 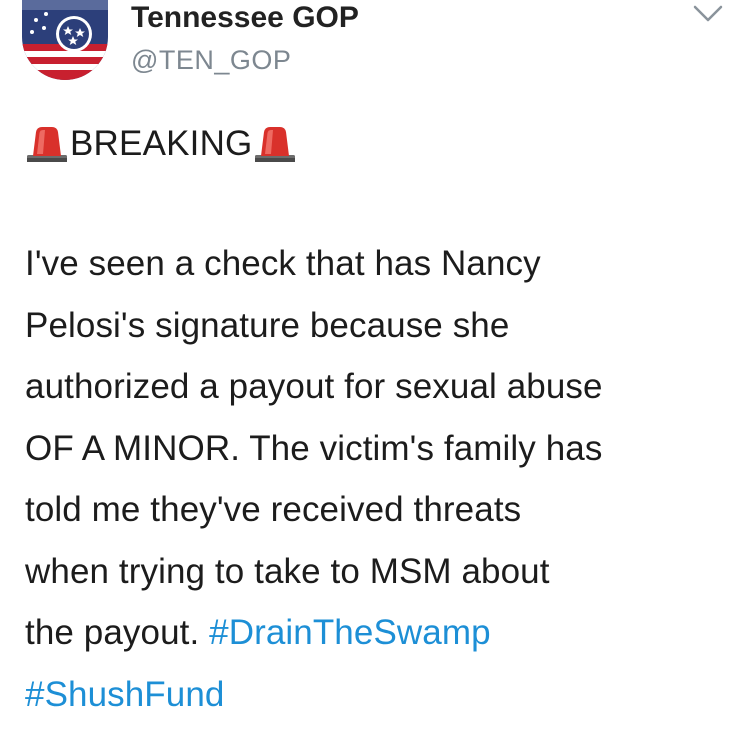 I want to click on tweet-text-line: told me they've received threats, so click(x=273, y=509).